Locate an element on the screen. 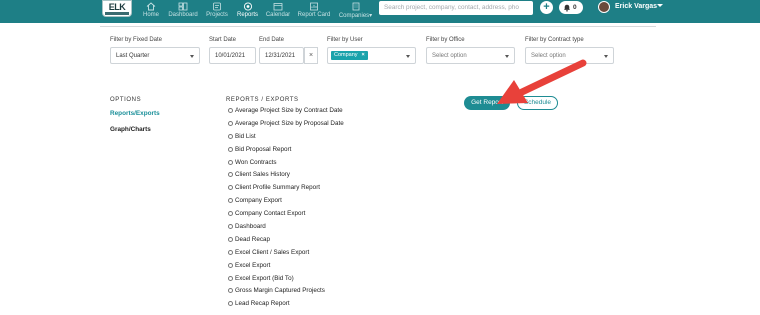 The height and width of the screenshot is (315, 760). user-name: Erick Vargas is located at coordinates (636, 6).